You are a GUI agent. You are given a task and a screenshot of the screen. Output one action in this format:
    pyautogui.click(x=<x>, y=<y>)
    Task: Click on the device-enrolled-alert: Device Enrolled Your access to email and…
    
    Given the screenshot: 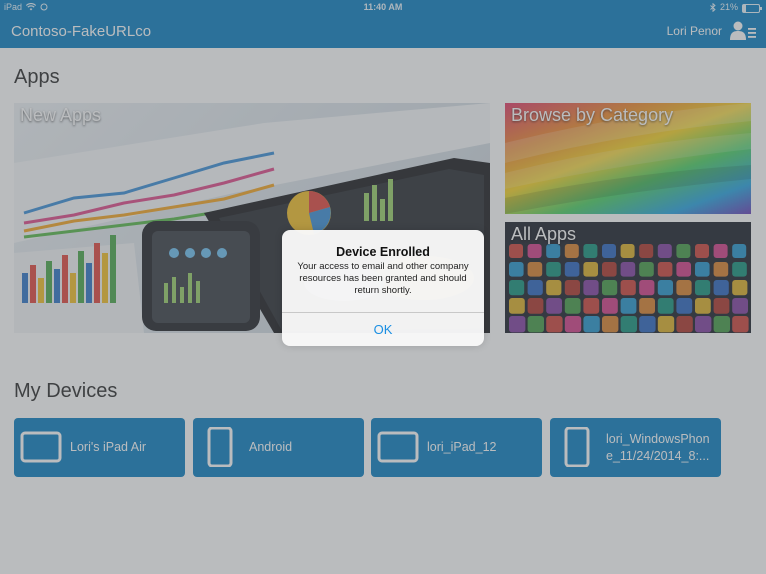 What is the action you would take?
    pyautogui.click(x=383, y=288)
    